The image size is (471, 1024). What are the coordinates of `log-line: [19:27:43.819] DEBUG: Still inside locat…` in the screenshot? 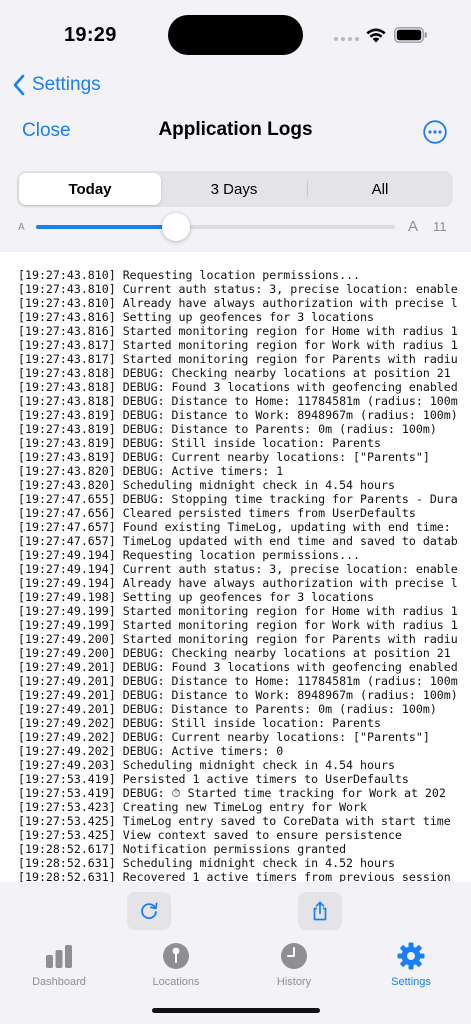 It's located at (199, 443).